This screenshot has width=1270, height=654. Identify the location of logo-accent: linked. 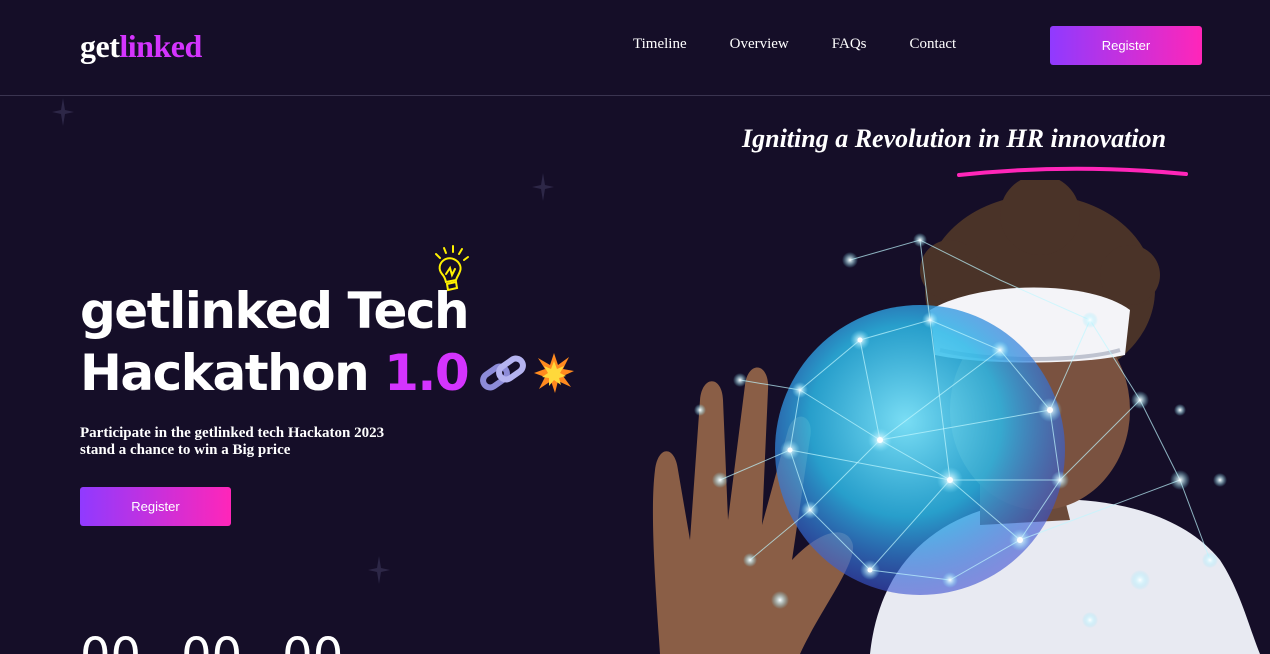
(160, 46).